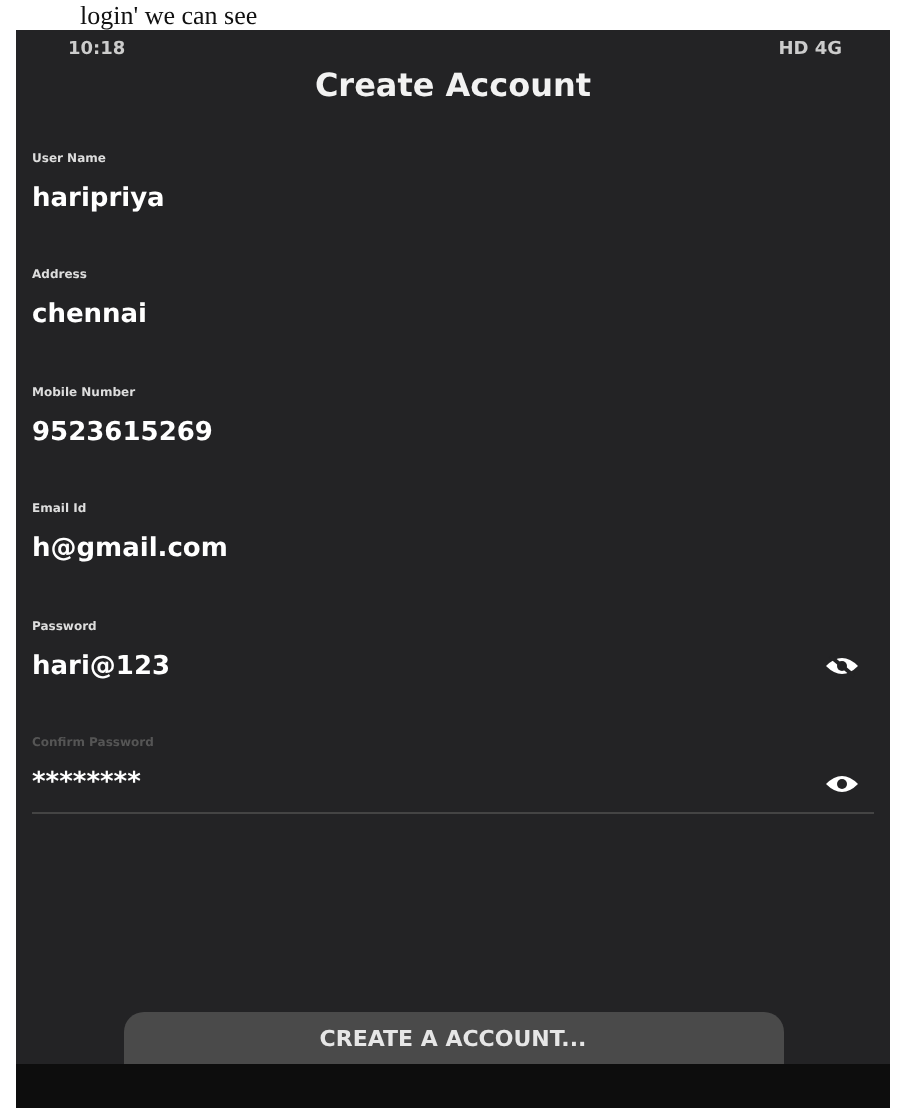  Describe the element at coordinates (842, 783) in the screenshot. I see `eye-icon` at that location.